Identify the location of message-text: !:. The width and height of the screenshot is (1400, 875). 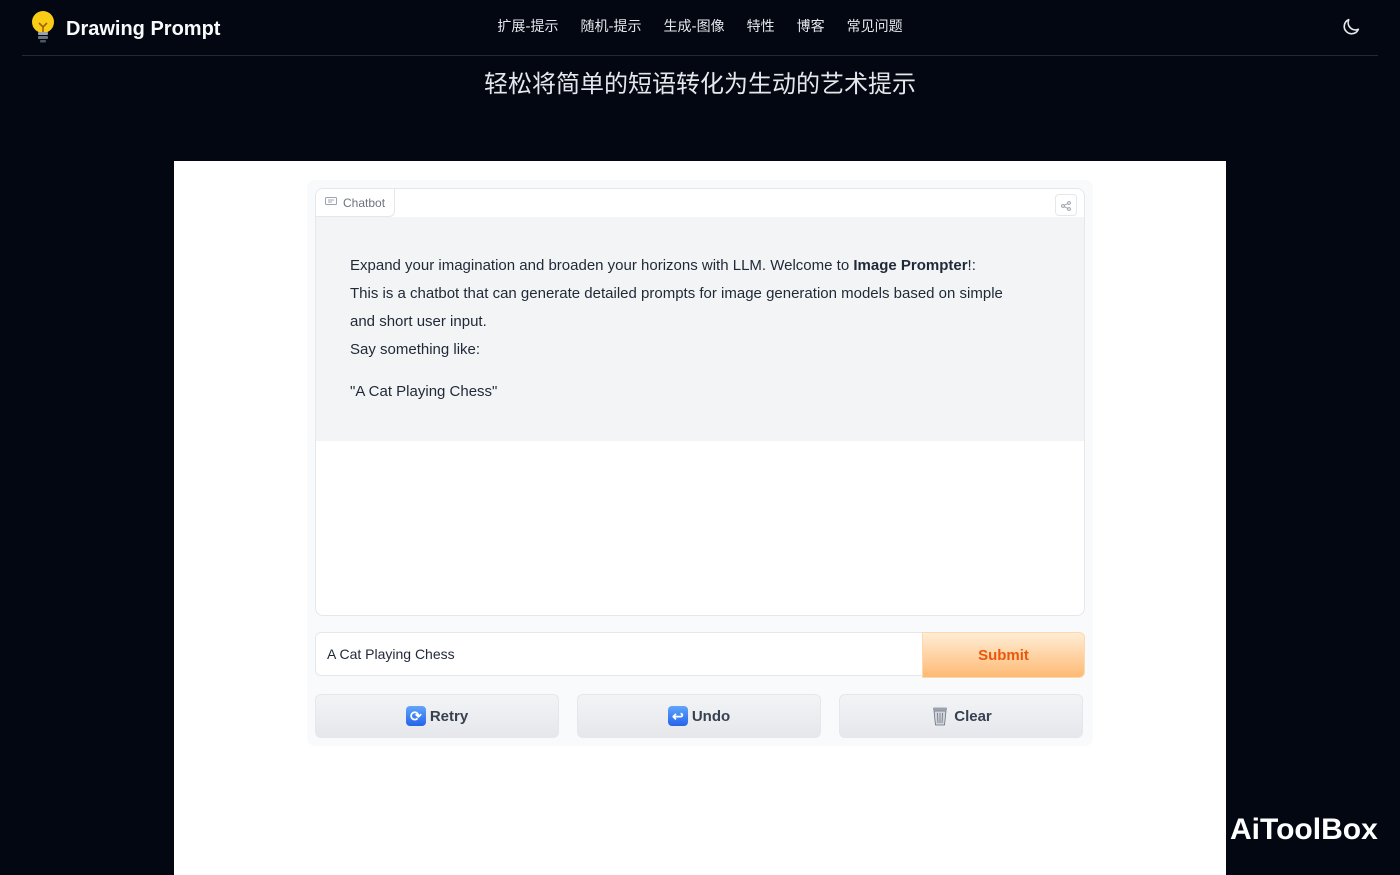
(971, 265).